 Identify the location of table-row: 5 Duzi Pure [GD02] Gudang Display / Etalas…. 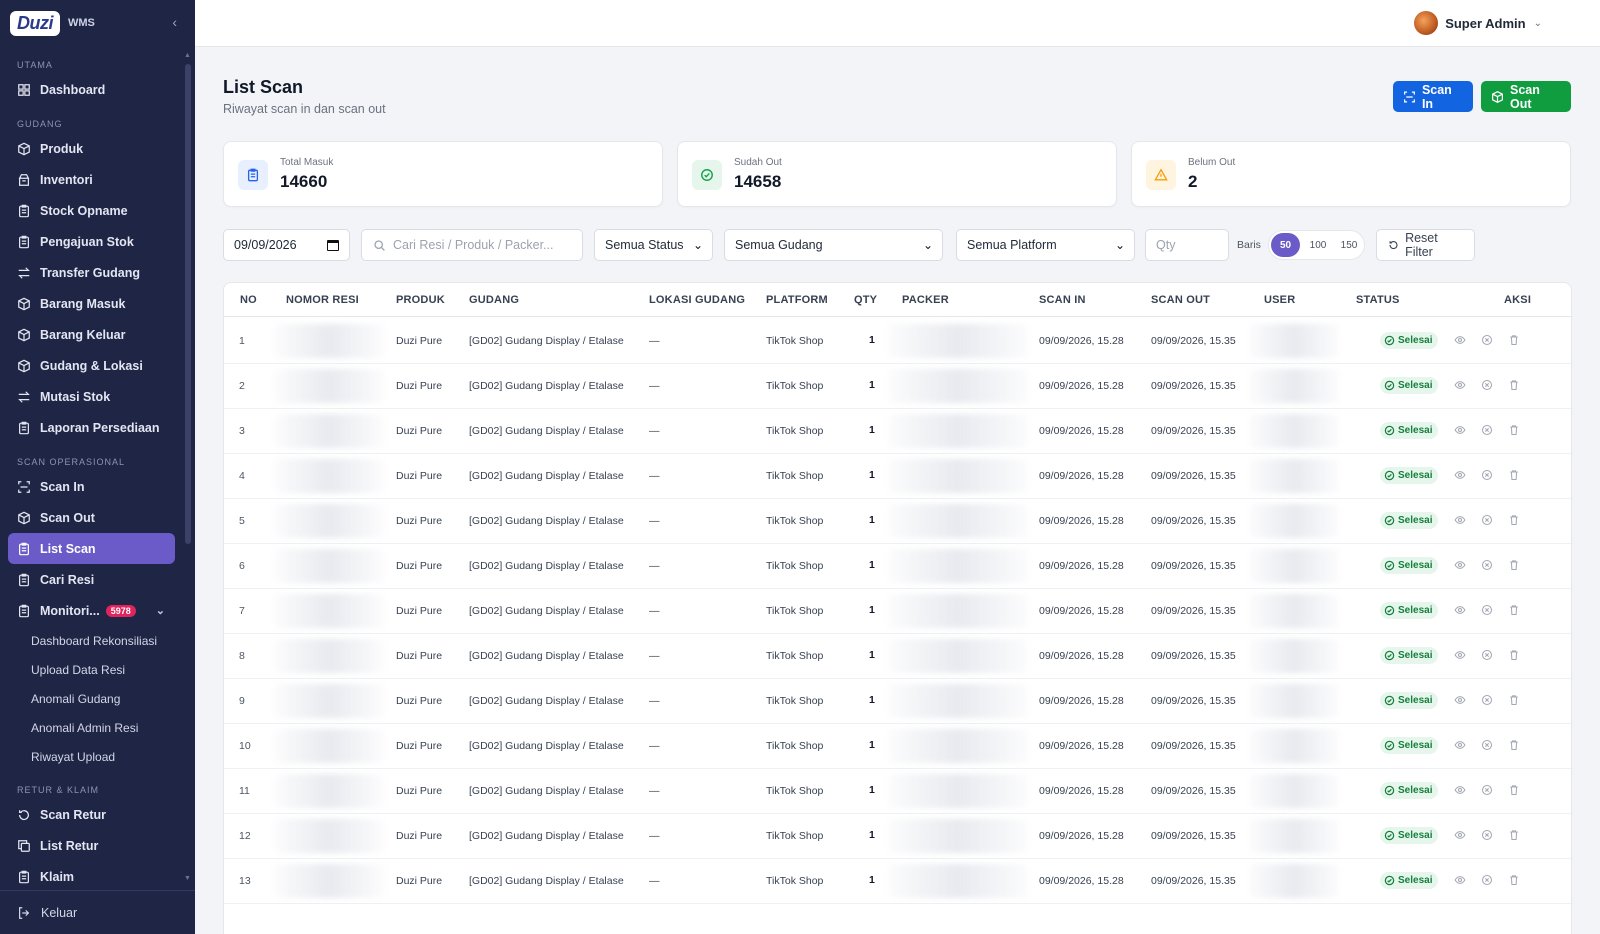
(897, 521).